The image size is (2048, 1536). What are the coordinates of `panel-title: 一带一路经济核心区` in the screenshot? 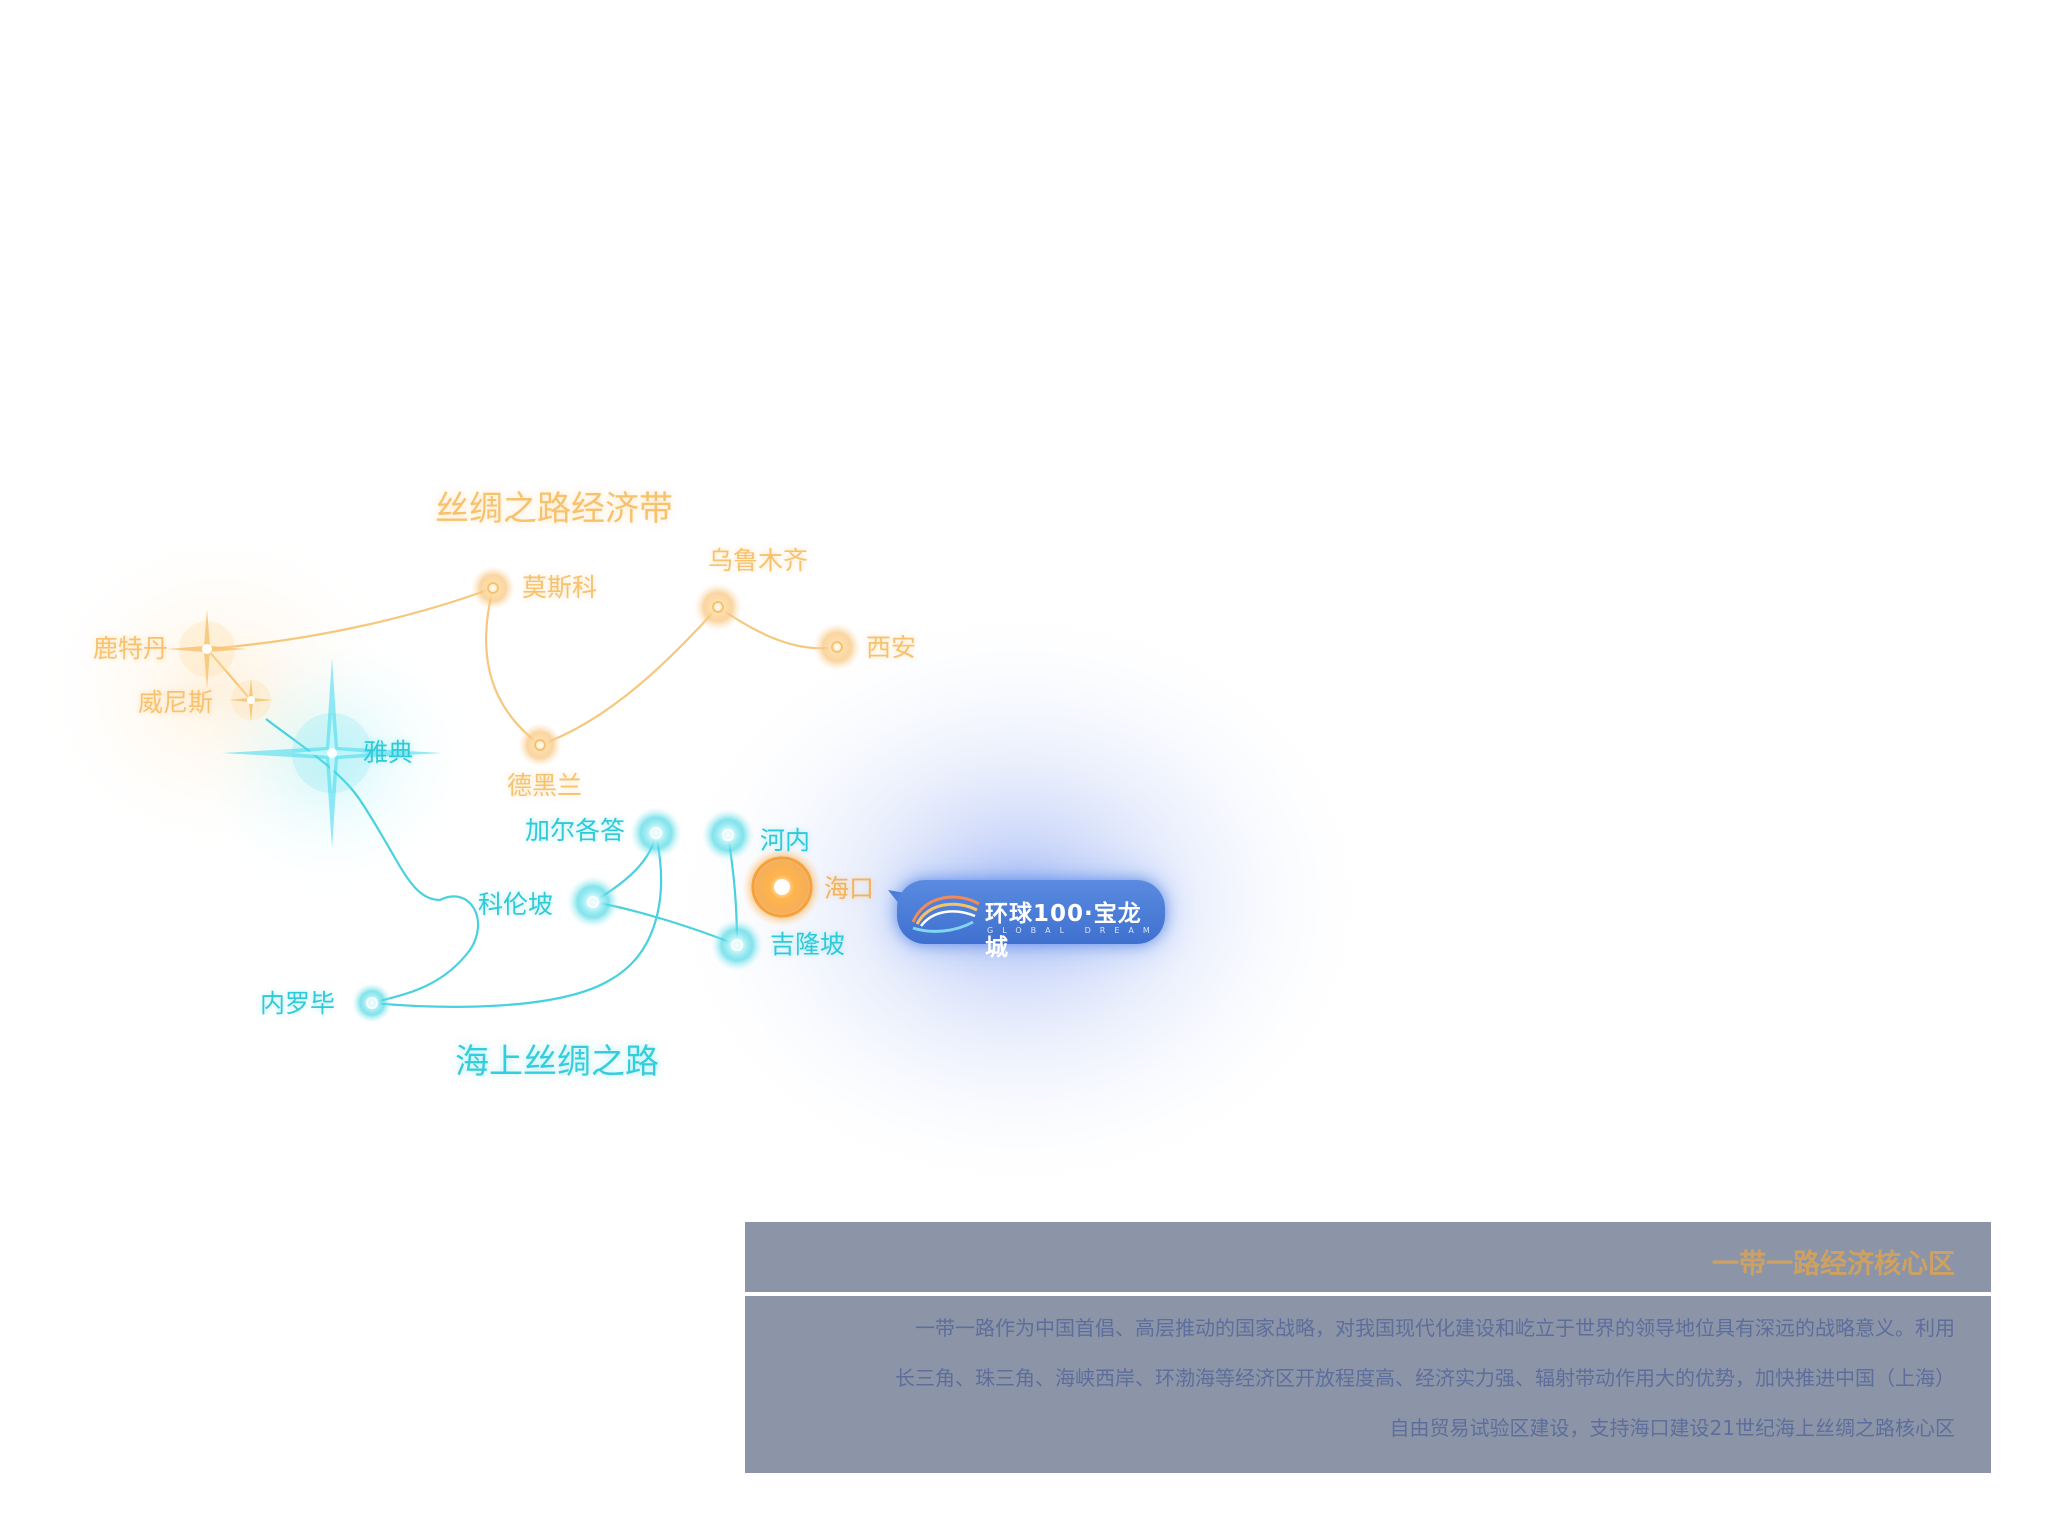 It's located at (1833, 1264).